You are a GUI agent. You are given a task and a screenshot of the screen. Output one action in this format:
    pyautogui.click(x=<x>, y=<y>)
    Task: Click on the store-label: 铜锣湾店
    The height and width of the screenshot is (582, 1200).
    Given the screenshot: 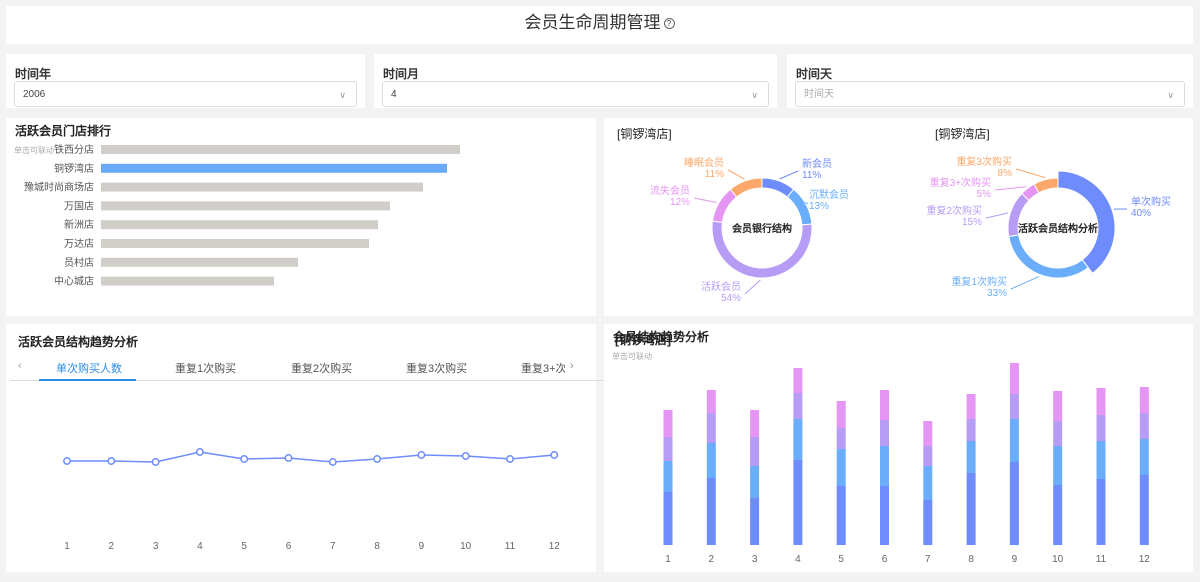 What is the action you would take?
    pyautogui.click(x=74, y=168)
    